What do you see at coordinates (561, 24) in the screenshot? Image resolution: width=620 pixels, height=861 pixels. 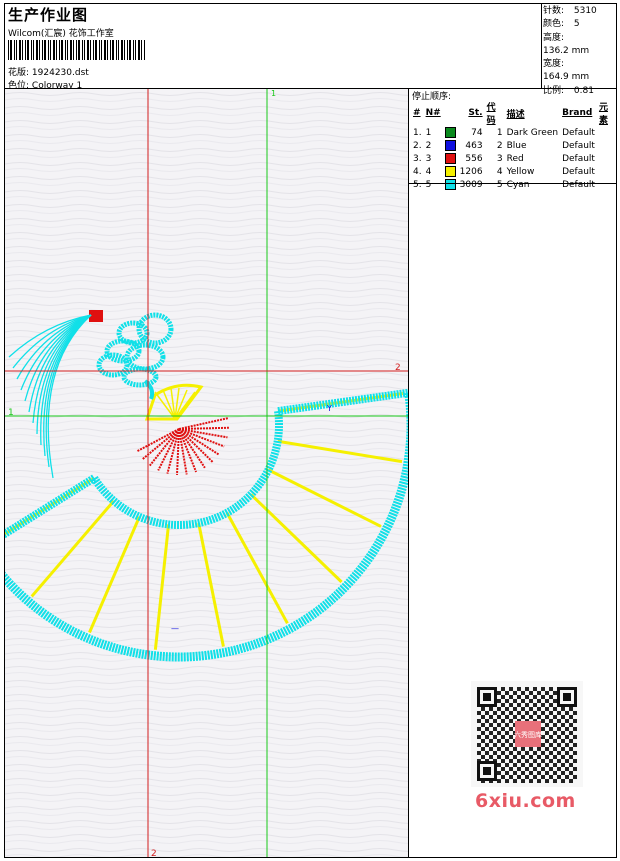 I see `stat-colors: 颜色: 5` at bounding box center [561, 24].